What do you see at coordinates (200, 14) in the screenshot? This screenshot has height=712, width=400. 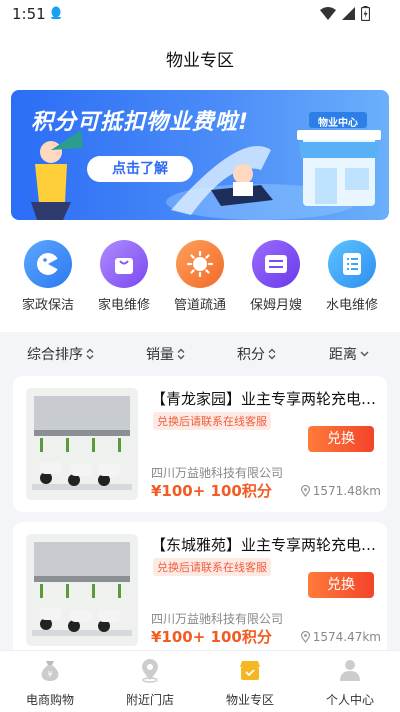 I see `status-bar: 1:51` at bounding box center [200, 14].